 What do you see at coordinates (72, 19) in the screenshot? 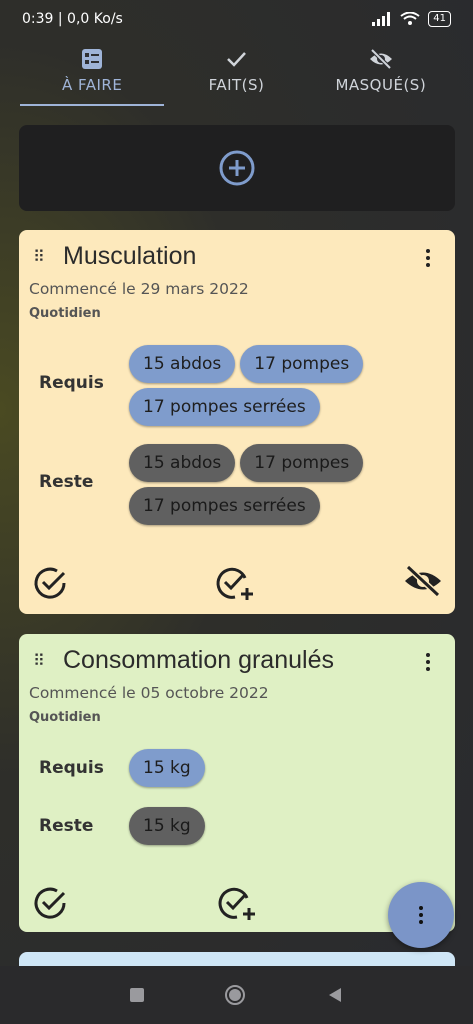
I see `status-time: 0:39 | 0,0 Ko/s` at bounding box center [72, 19].